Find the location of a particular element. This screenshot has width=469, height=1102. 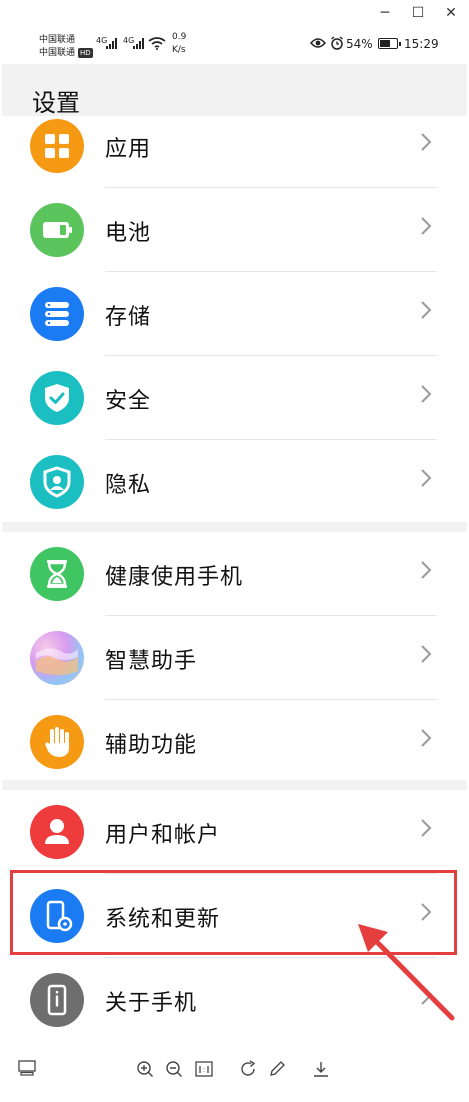

assistant-icon is located at coordinates (57, 658).